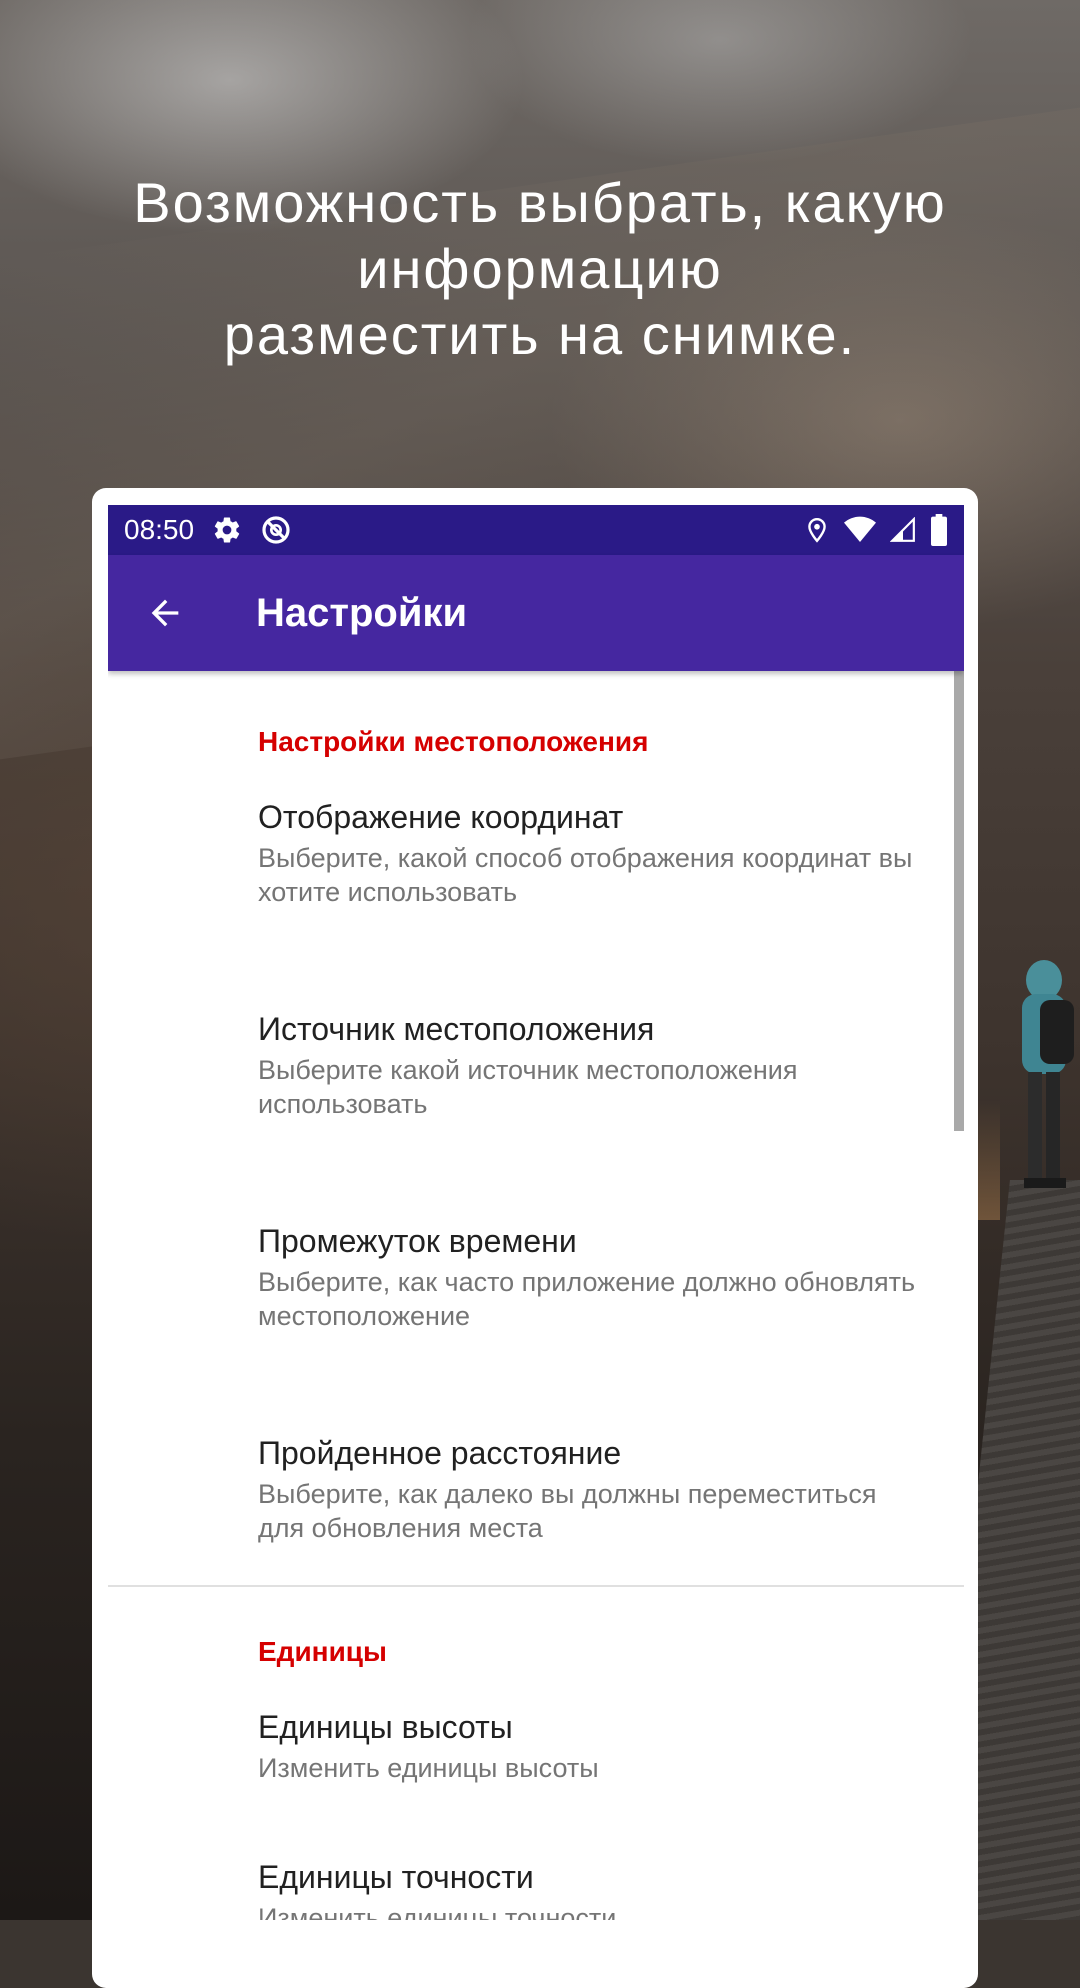  Describe the element at coordinates (227, 530) in the screenshot. I see `gear-icon` at that location.